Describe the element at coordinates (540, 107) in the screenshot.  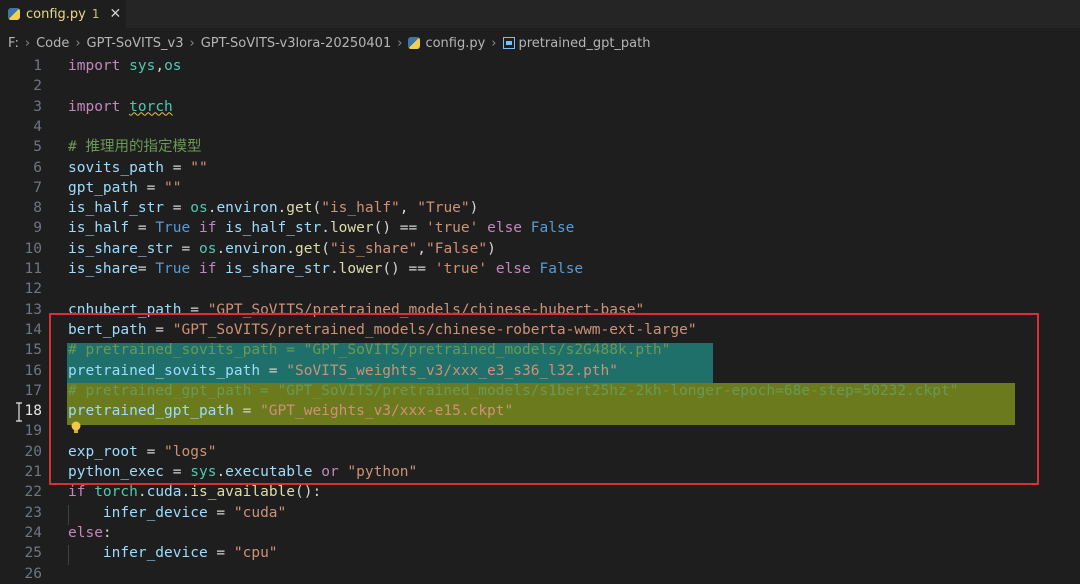
I see `code-line: 3 import torch` at that location.